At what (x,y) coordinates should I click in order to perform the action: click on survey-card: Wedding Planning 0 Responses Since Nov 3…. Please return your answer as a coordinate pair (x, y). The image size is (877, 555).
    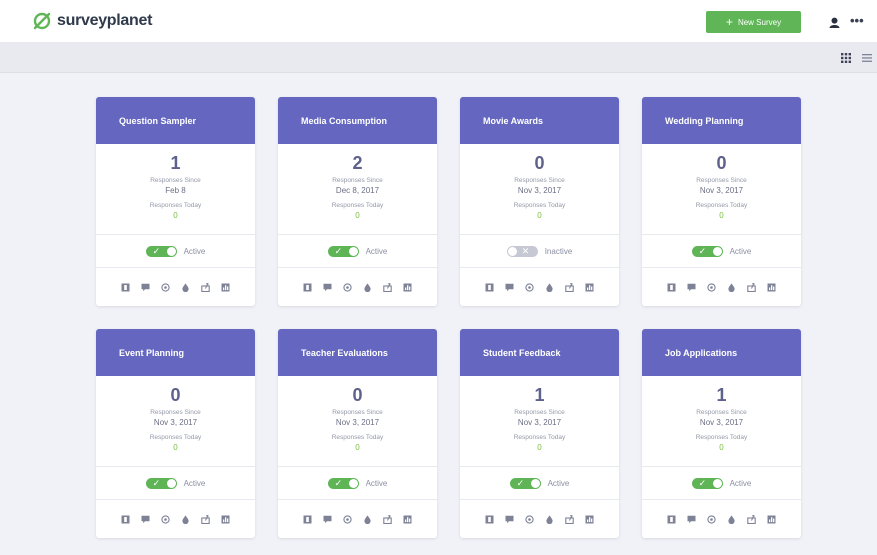
    Looking at the image, I should click on (721, 201).